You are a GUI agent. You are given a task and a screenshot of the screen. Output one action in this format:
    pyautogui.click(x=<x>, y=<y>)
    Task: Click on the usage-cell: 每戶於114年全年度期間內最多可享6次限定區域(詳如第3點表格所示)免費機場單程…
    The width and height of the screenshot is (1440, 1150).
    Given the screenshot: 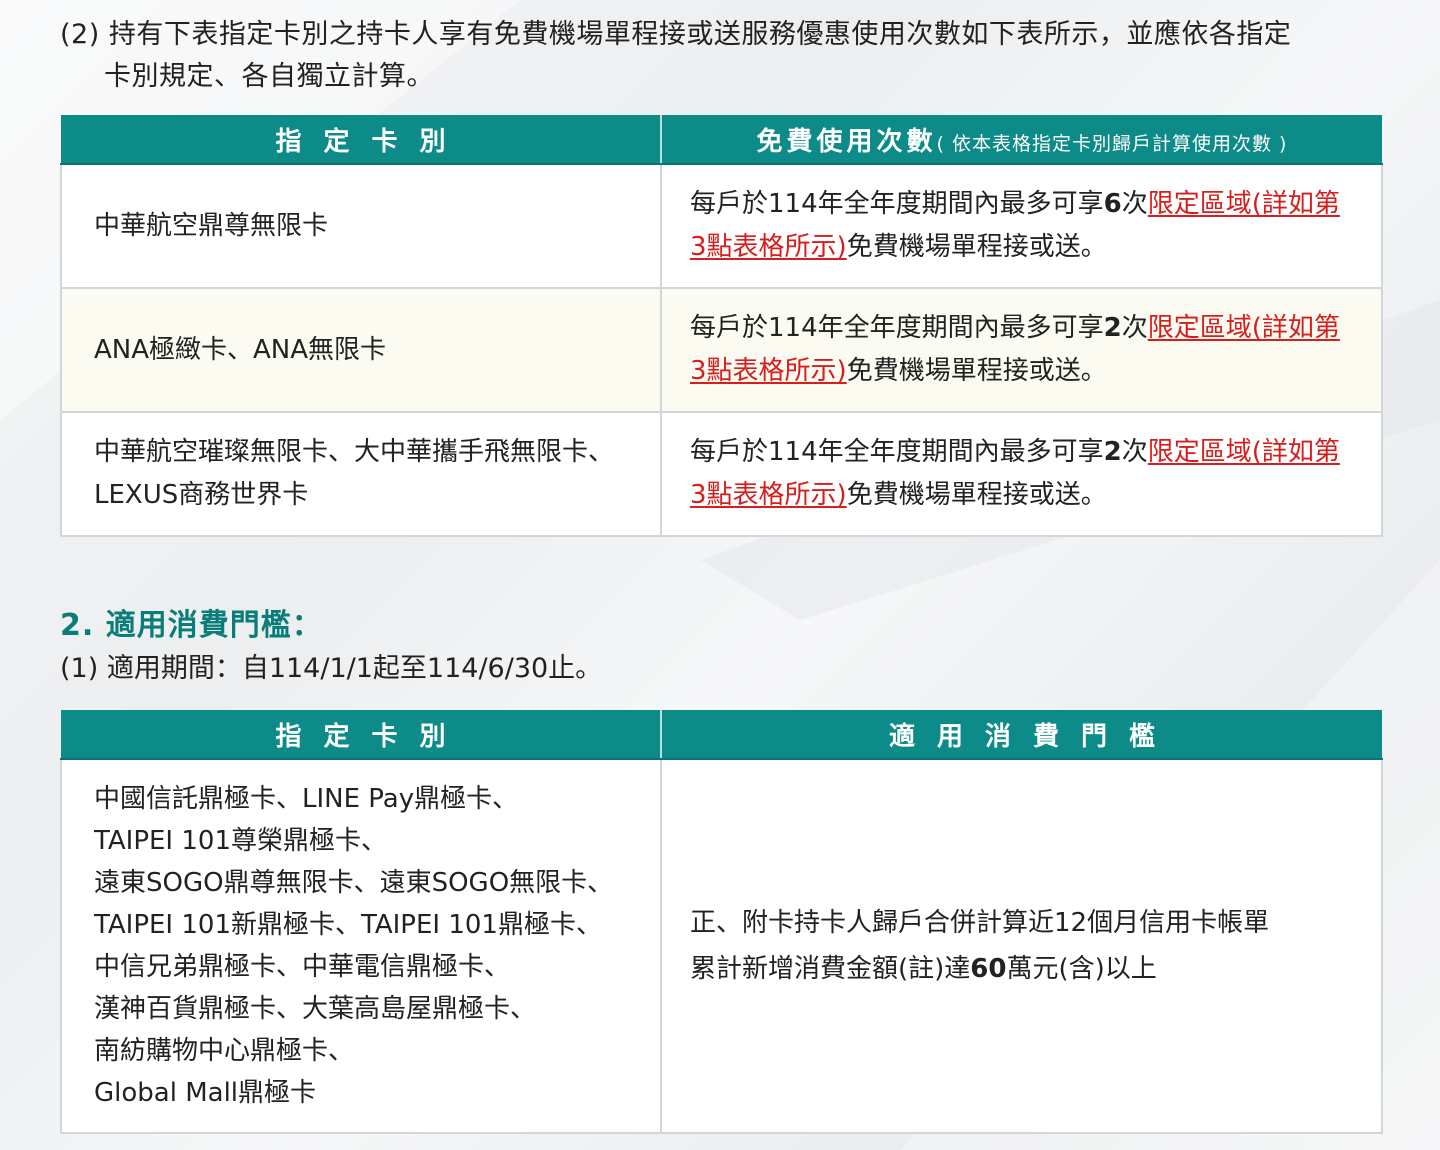 What is the action you would take?
    pyautogui.click(x=1021, y=226)
    